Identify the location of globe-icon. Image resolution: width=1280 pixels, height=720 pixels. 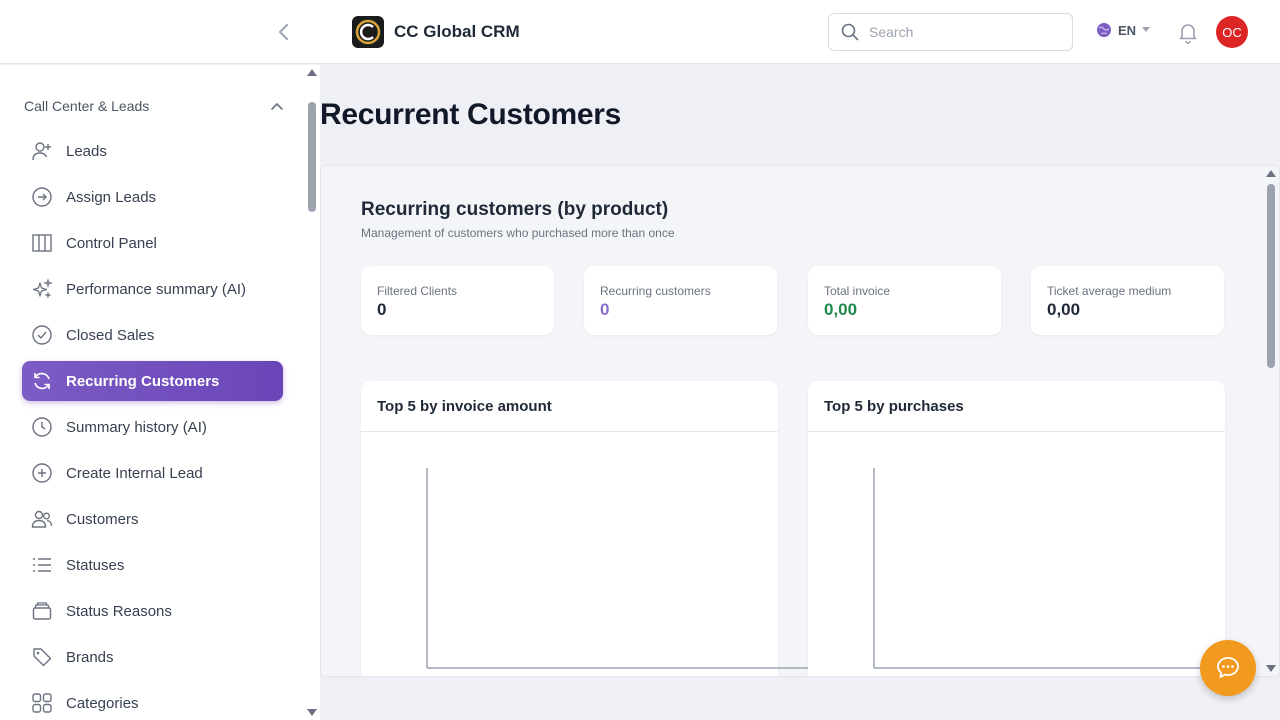
(1104, 30).